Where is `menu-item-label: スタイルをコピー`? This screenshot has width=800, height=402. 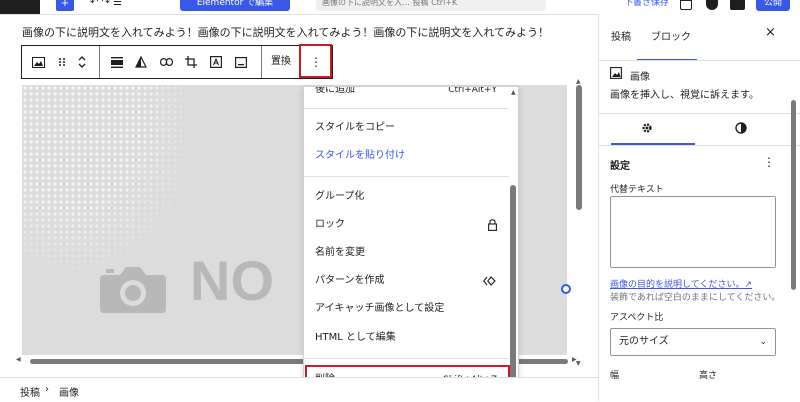
menu-item-label: スタイルをコピー is located at coordinates (355, 127).